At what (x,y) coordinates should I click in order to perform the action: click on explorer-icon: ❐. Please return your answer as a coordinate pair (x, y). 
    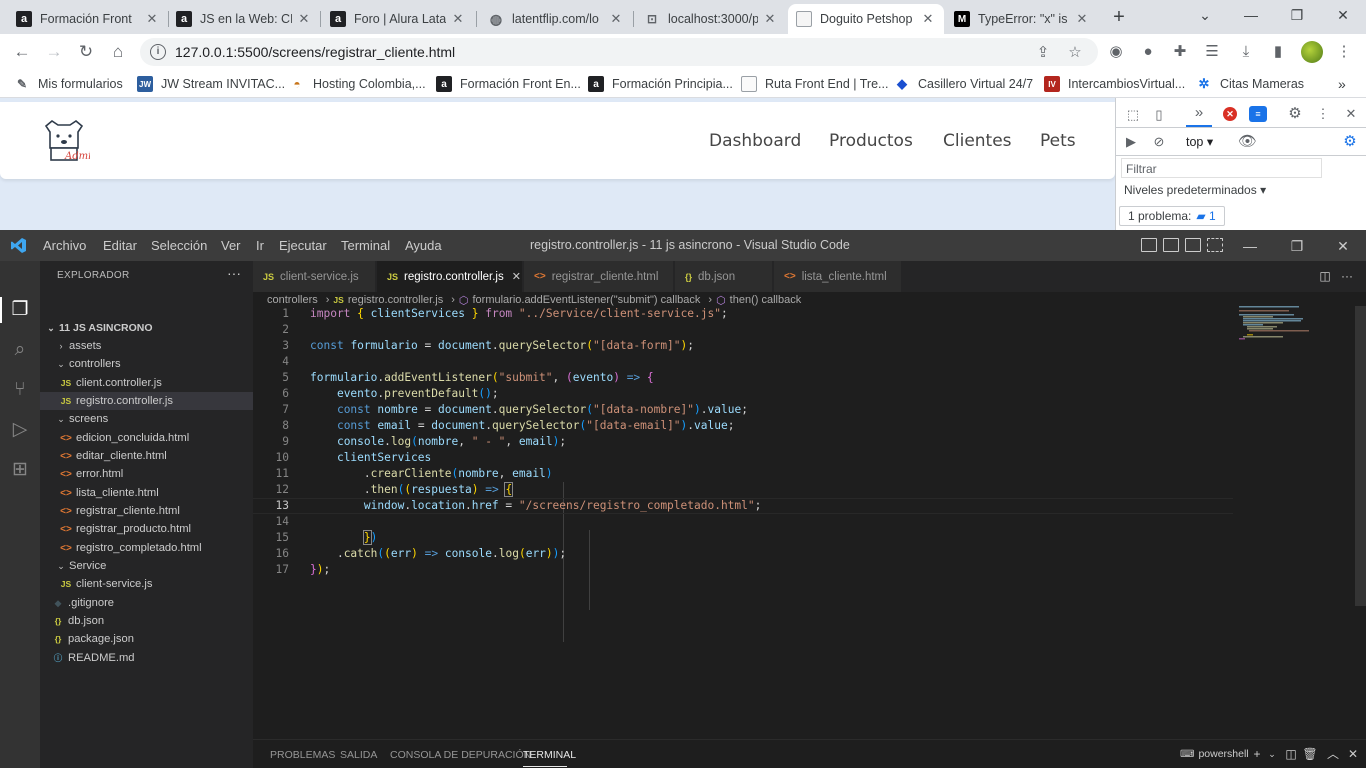
    Looking at the image, I should click on (20, 310).